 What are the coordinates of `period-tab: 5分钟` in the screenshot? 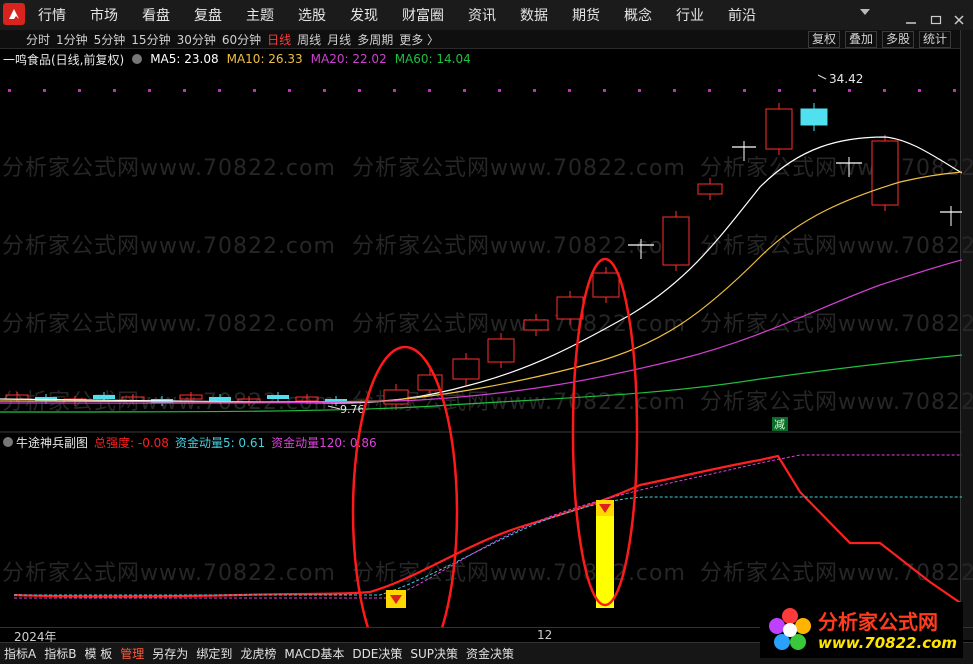 It's located at (110, 39).